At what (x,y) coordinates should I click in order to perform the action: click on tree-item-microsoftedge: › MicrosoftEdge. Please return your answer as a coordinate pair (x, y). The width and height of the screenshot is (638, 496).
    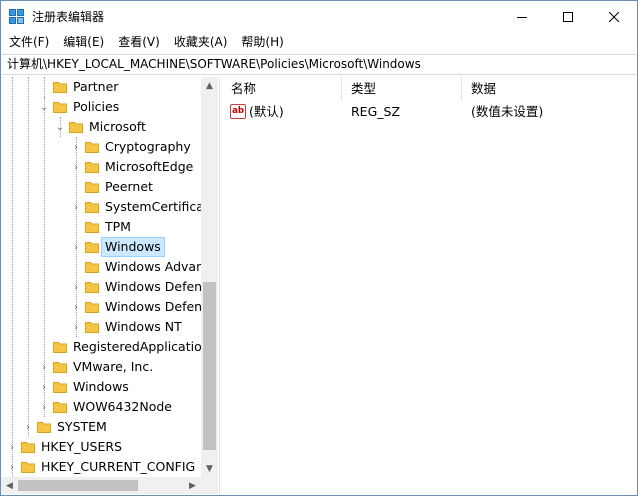
    Looking at the image, I should click on (101, 167).